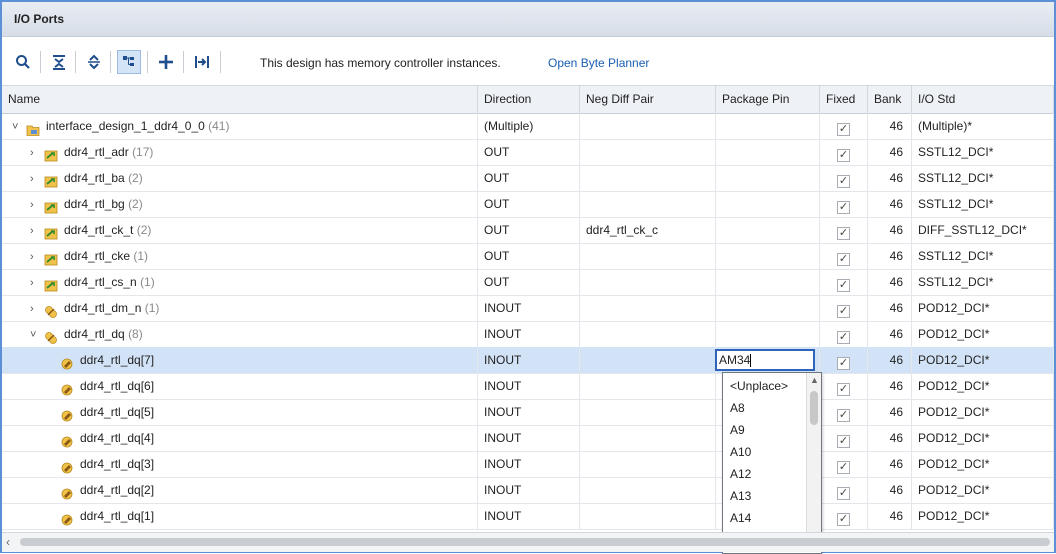  I want to click on collapse-all-icon, so click(59, 62).